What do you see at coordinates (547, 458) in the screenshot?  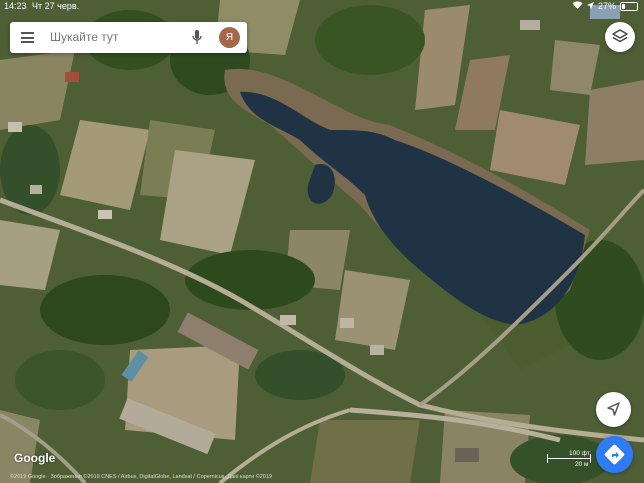 I see `scale-tick-left` at bounding box center [547, 458].